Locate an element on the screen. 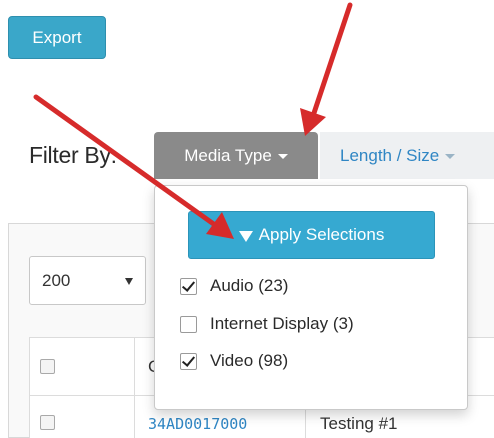 The image size is (494, 438). table-column-divider is located at coordinates (134, 387).